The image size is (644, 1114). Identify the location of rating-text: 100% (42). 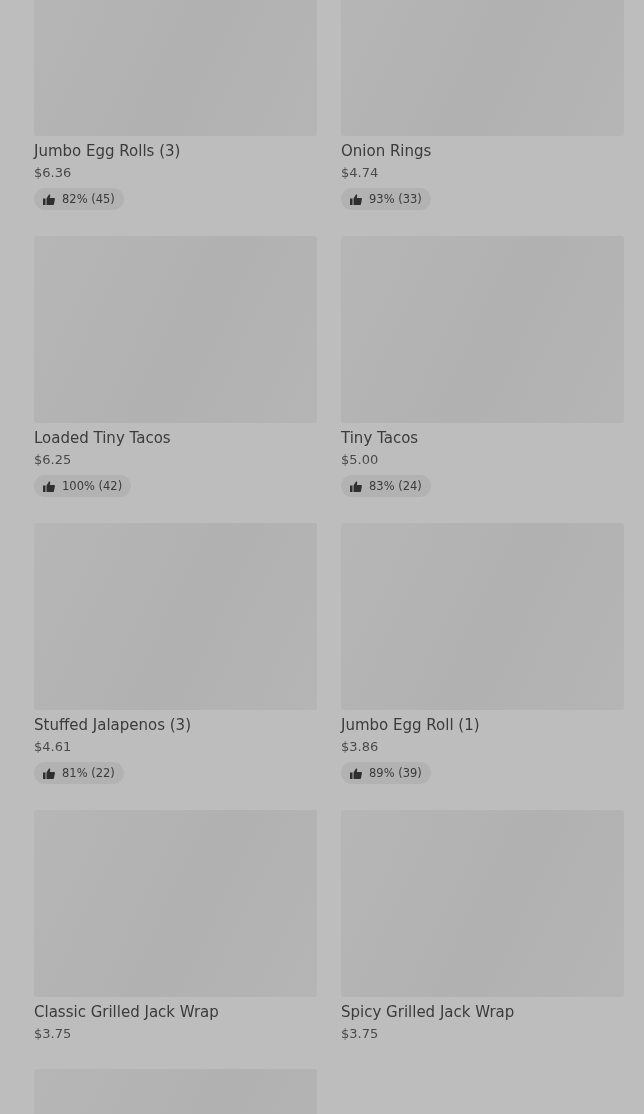
(92, 486).